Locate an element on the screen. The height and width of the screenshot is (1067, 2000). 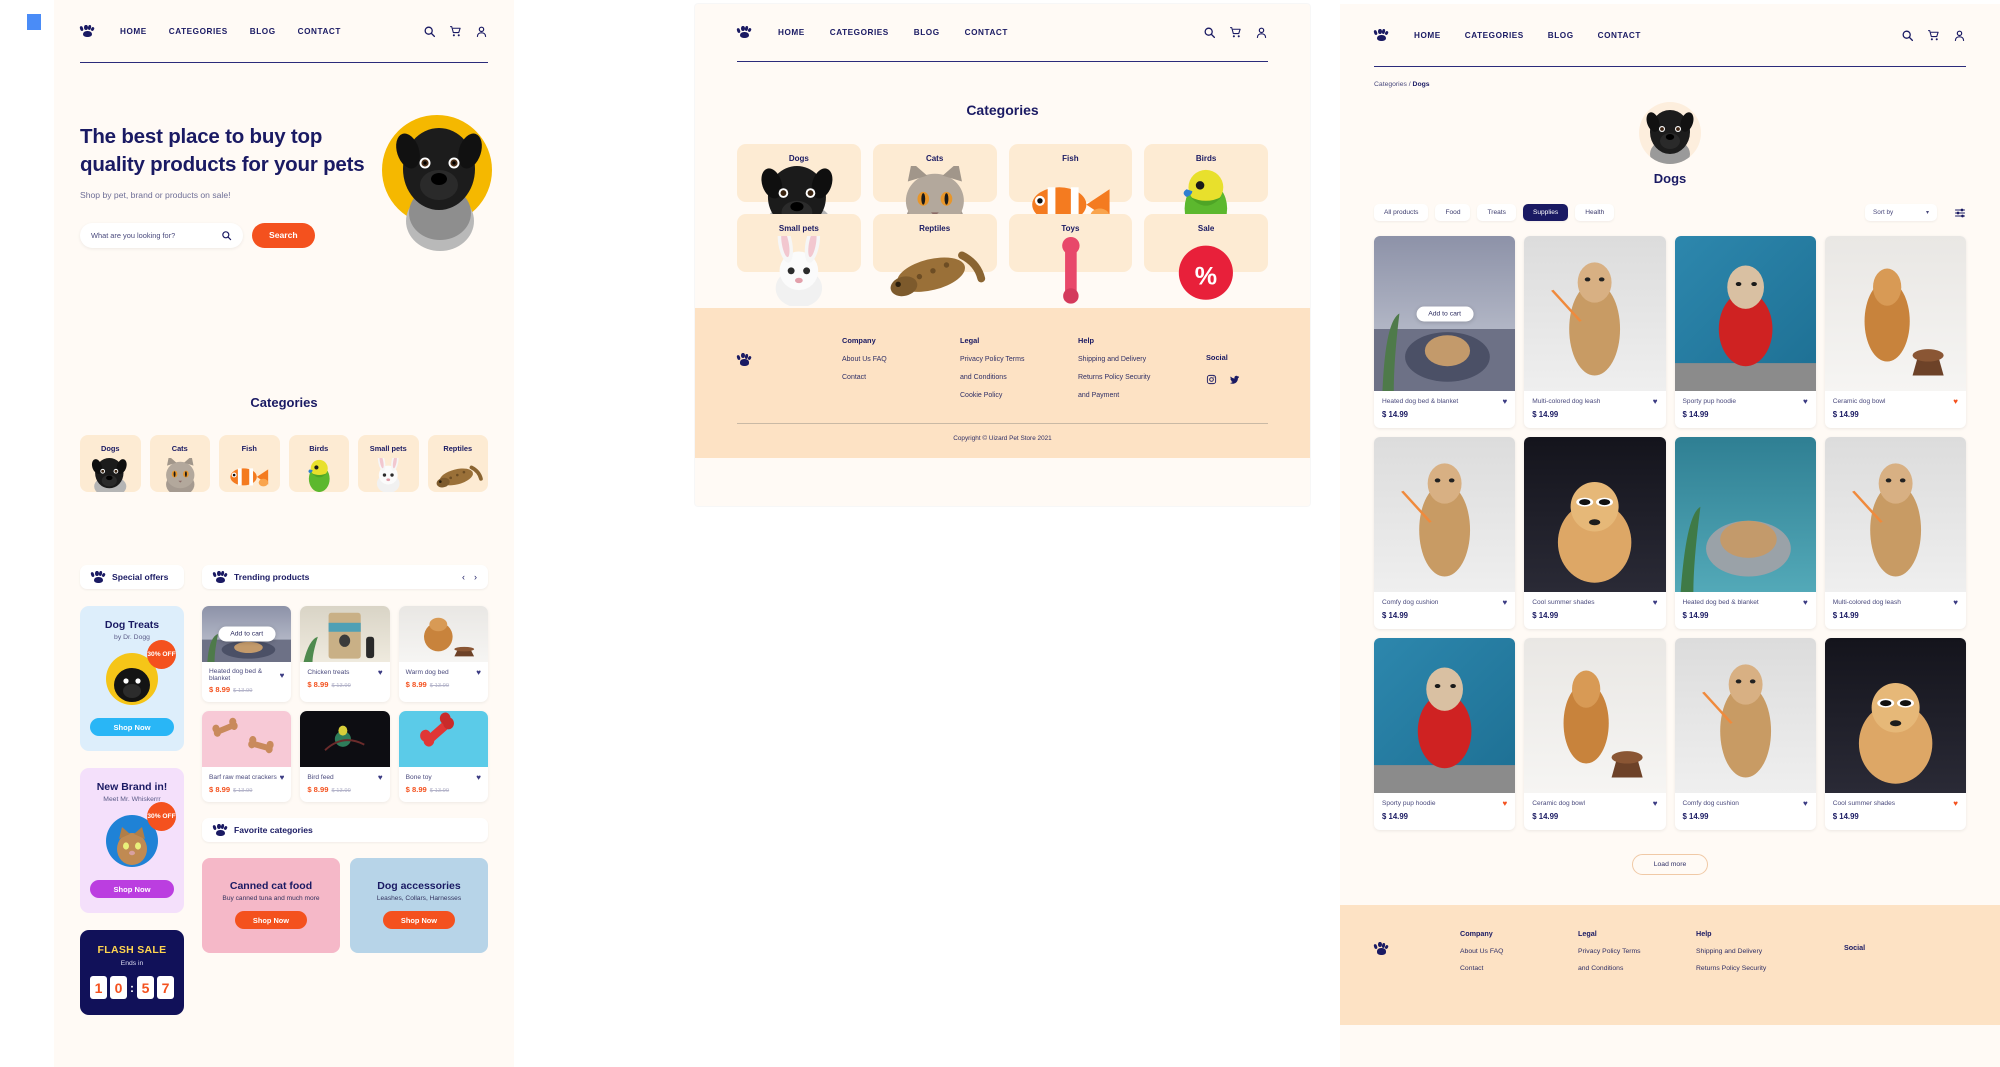
twitter-icon is located at coordinates (1234, 379).